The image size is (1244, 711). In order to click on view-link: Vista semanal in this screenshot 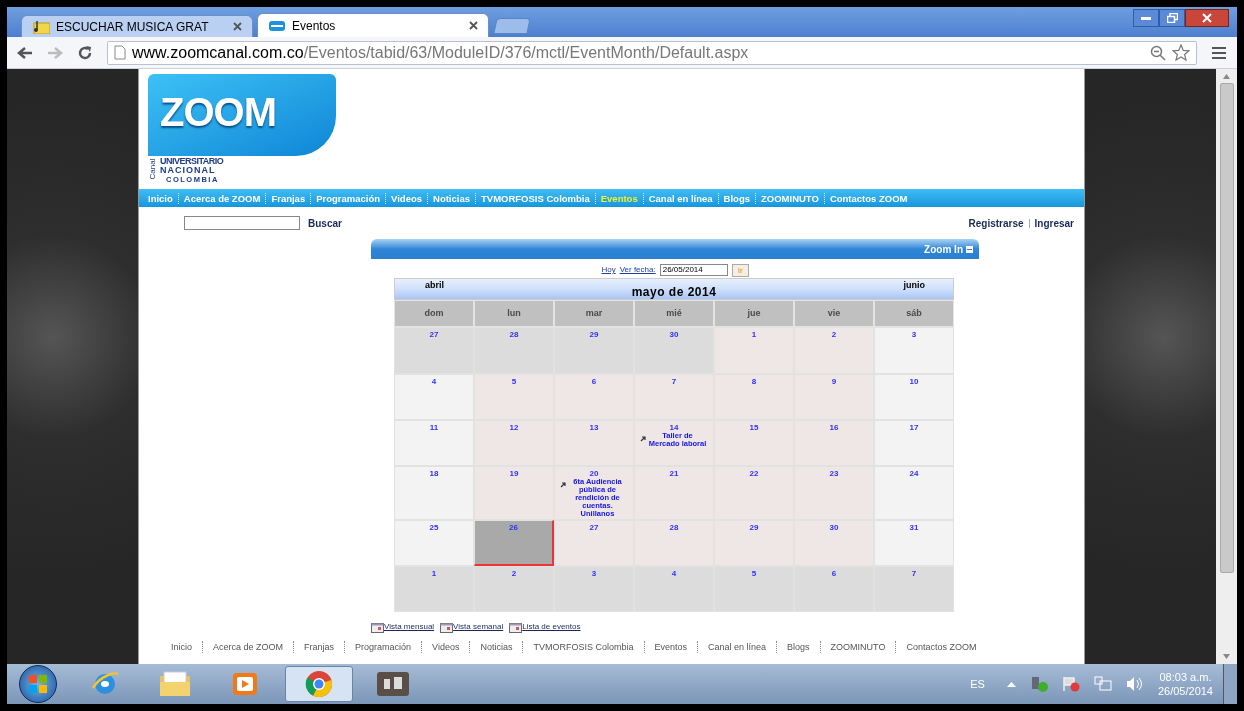, I will do `click(478, 627)`.